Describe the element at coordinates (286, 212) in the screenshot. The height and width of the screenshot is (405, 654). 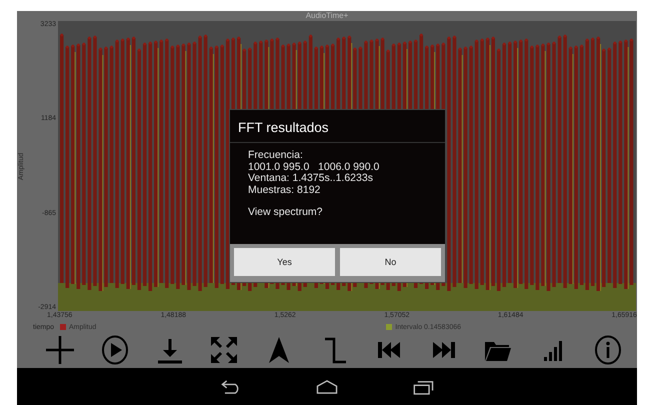
I see `dialog-question: View spectrum?` at that location.